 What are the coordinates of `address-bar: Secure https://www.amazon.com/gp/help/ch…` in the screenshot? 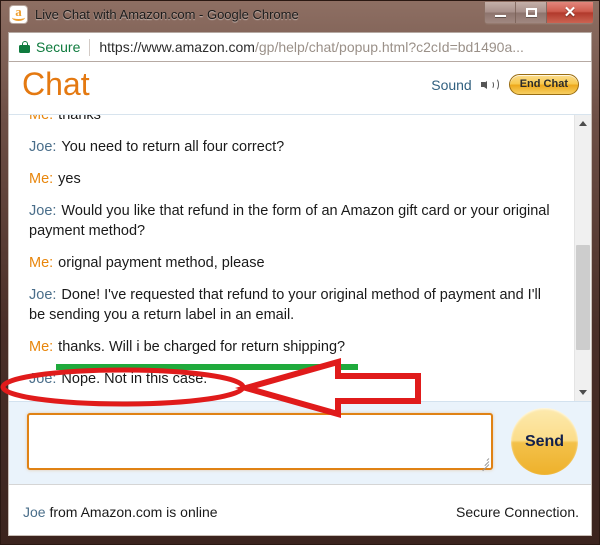 It's located at (300, 47).